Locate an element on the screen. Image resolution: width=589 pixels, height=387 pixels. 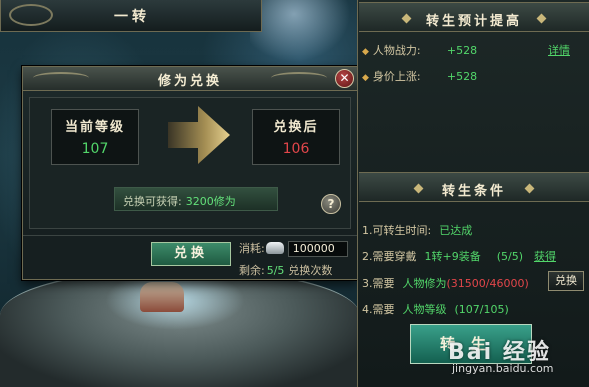
cost-value: 100000 is located at coordinates (317, 249).